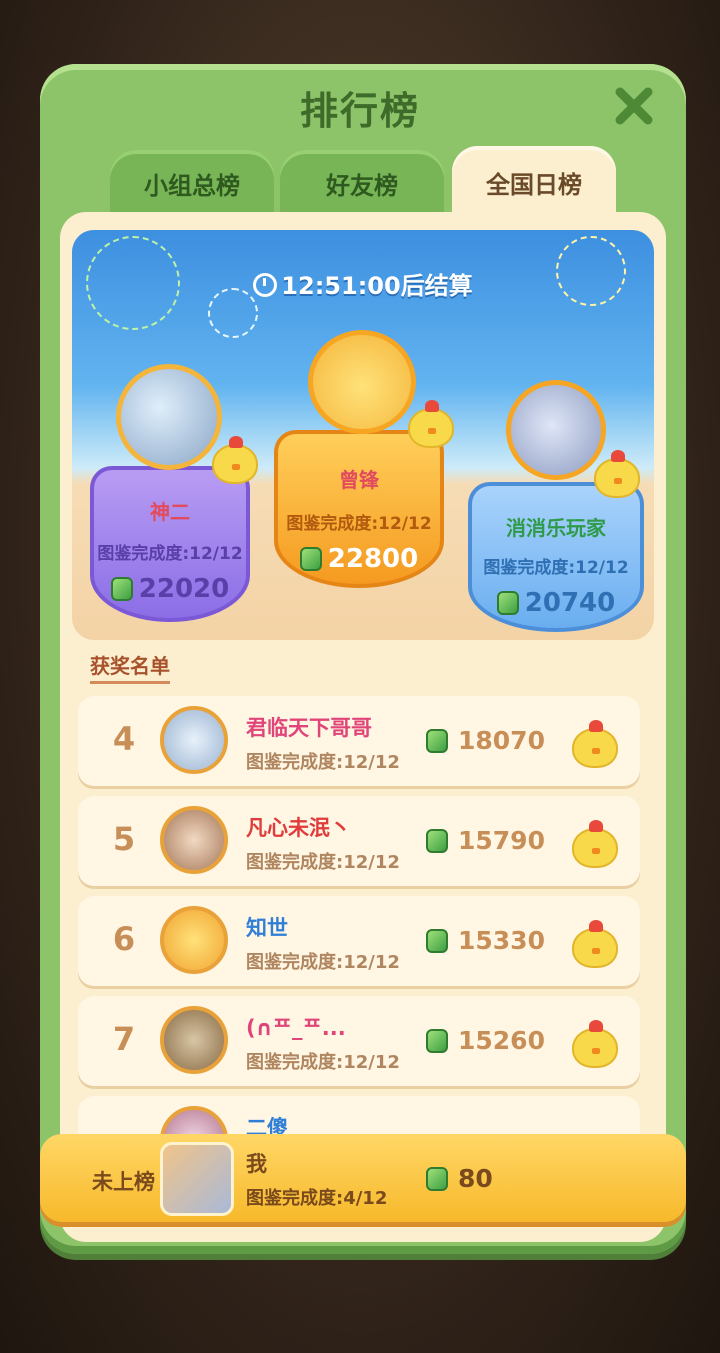 This screenshot has height=1353, width=720. I want to click on podium-score: 22800, so click(358, 559).